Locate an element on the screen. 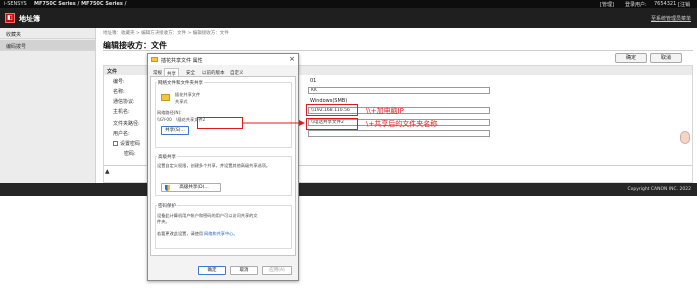 This screenshot has width=697, height=296. cancel-button: 取消 is located at coordinates (666, 58).